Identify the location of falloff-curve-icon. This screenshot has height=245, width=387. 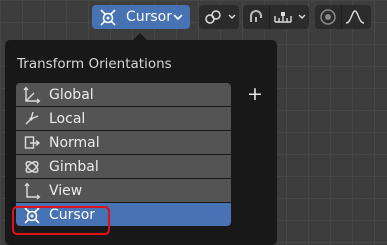
(355, 17).